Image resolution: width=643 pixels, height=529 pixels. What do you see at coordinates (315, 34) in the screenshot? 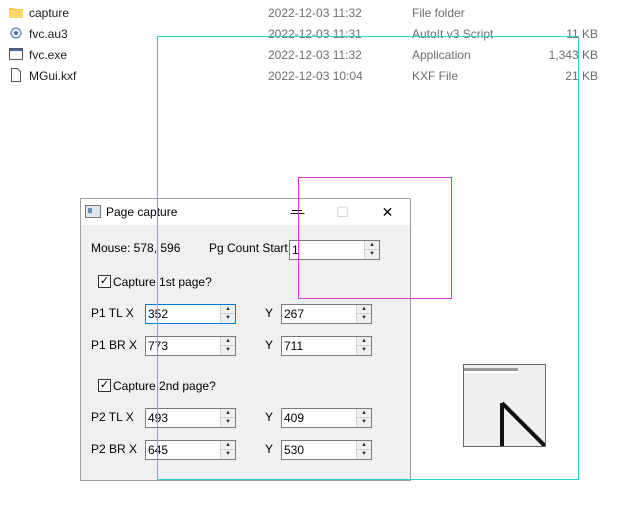
I see `file-date: 2022-12-03 11:31` at bounding box center [315, 34].